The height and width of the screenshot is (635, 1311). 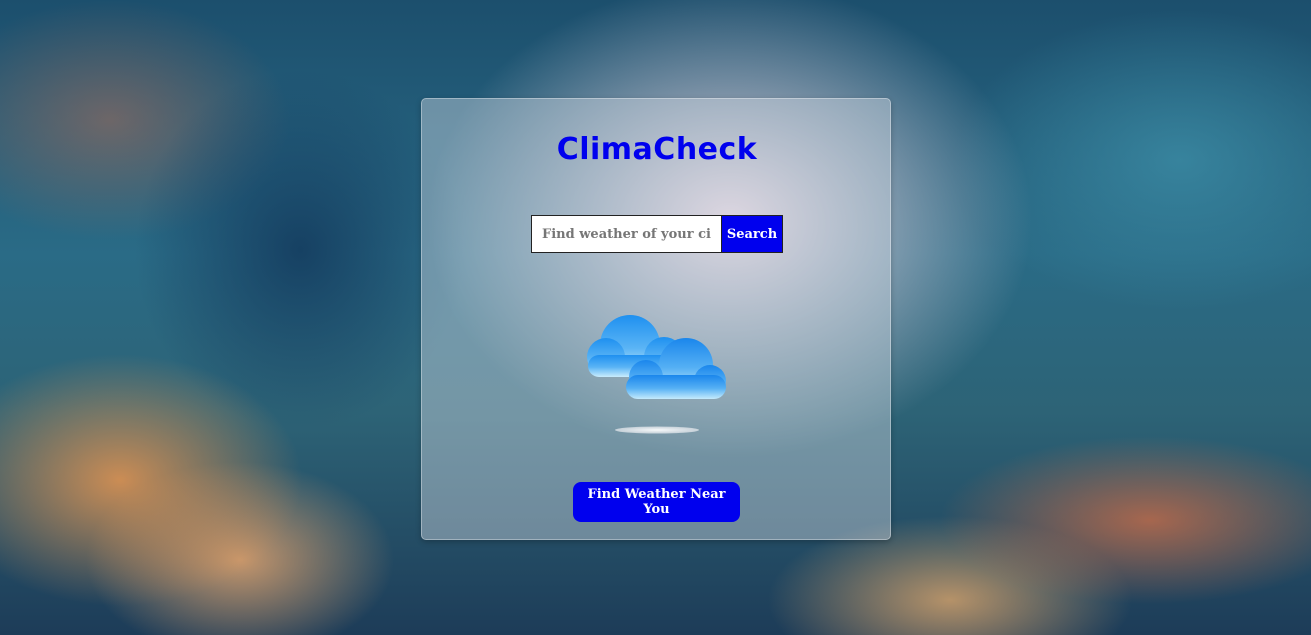 What do you see at coordinates (656, 502) in the screenshot?
I see `find-weather-near-you-button: Find Weather Near You` at bounding box center [656, 502].